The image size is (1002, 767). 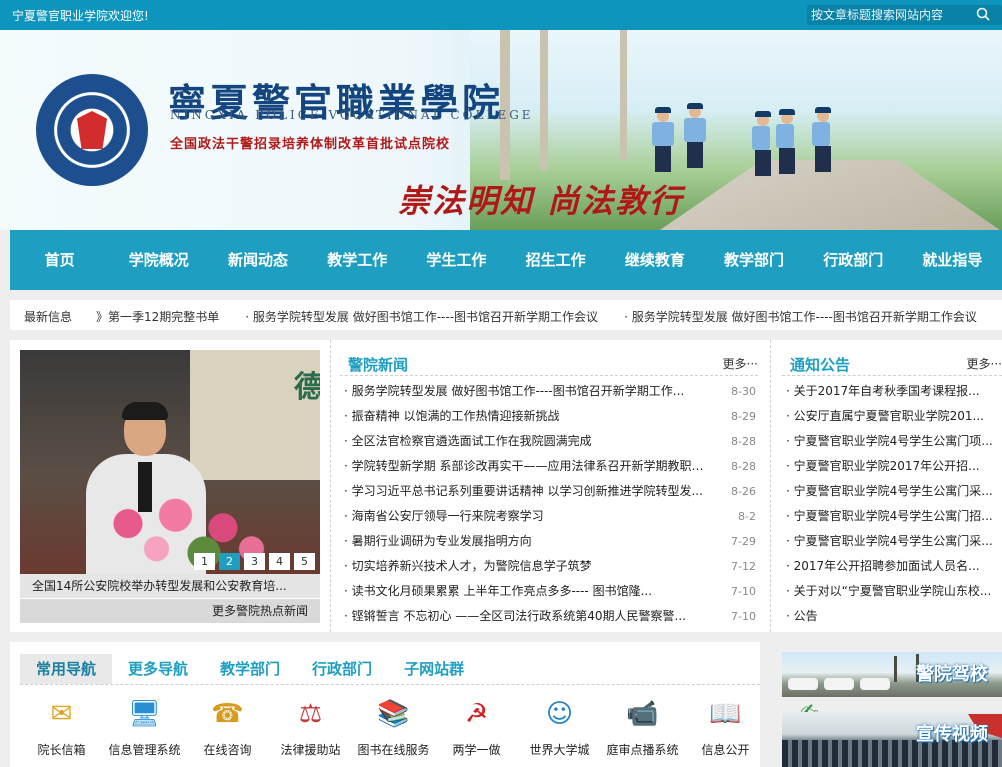 I want to click on quick-link: 📹 庭审点播系统, so click(x=642, y=726).